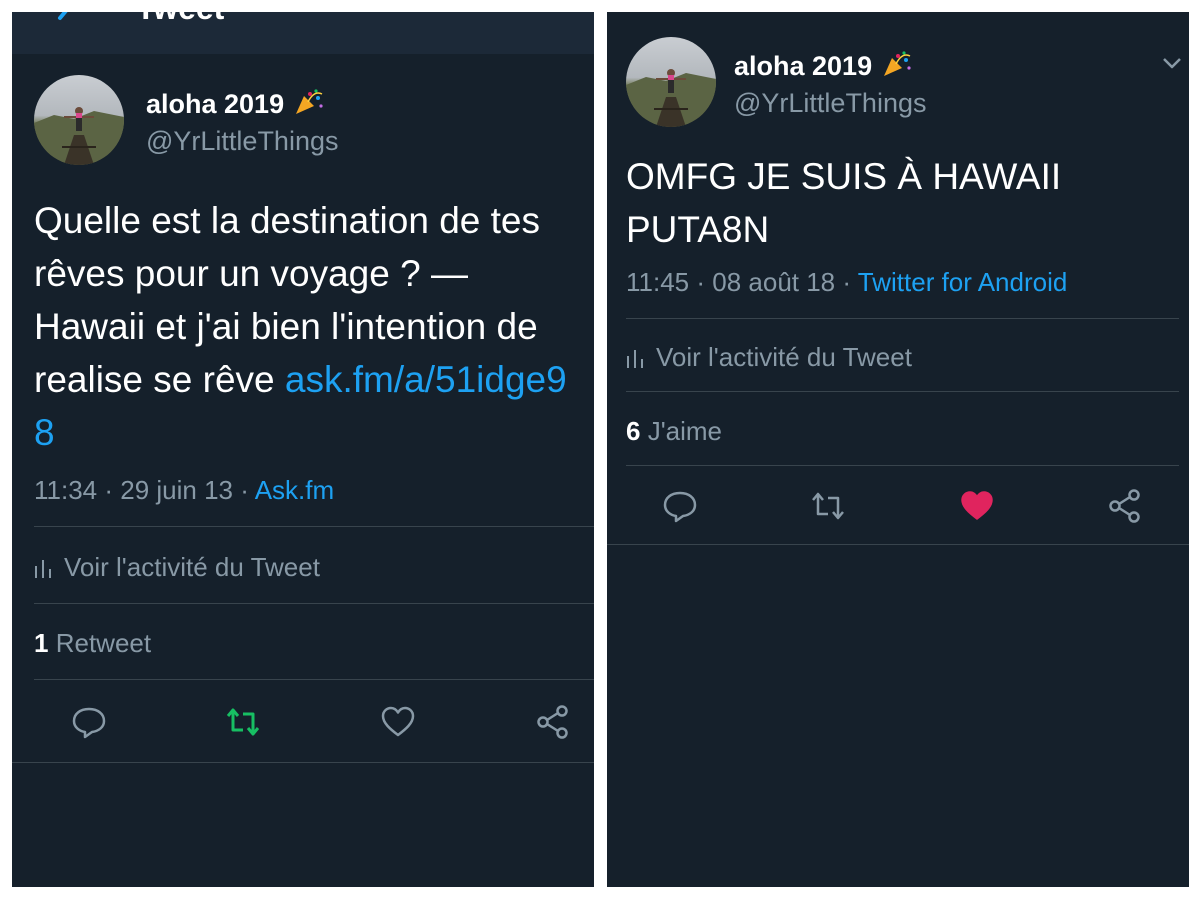  I want to click on tweet-time: 11:45, so click(658, 282).